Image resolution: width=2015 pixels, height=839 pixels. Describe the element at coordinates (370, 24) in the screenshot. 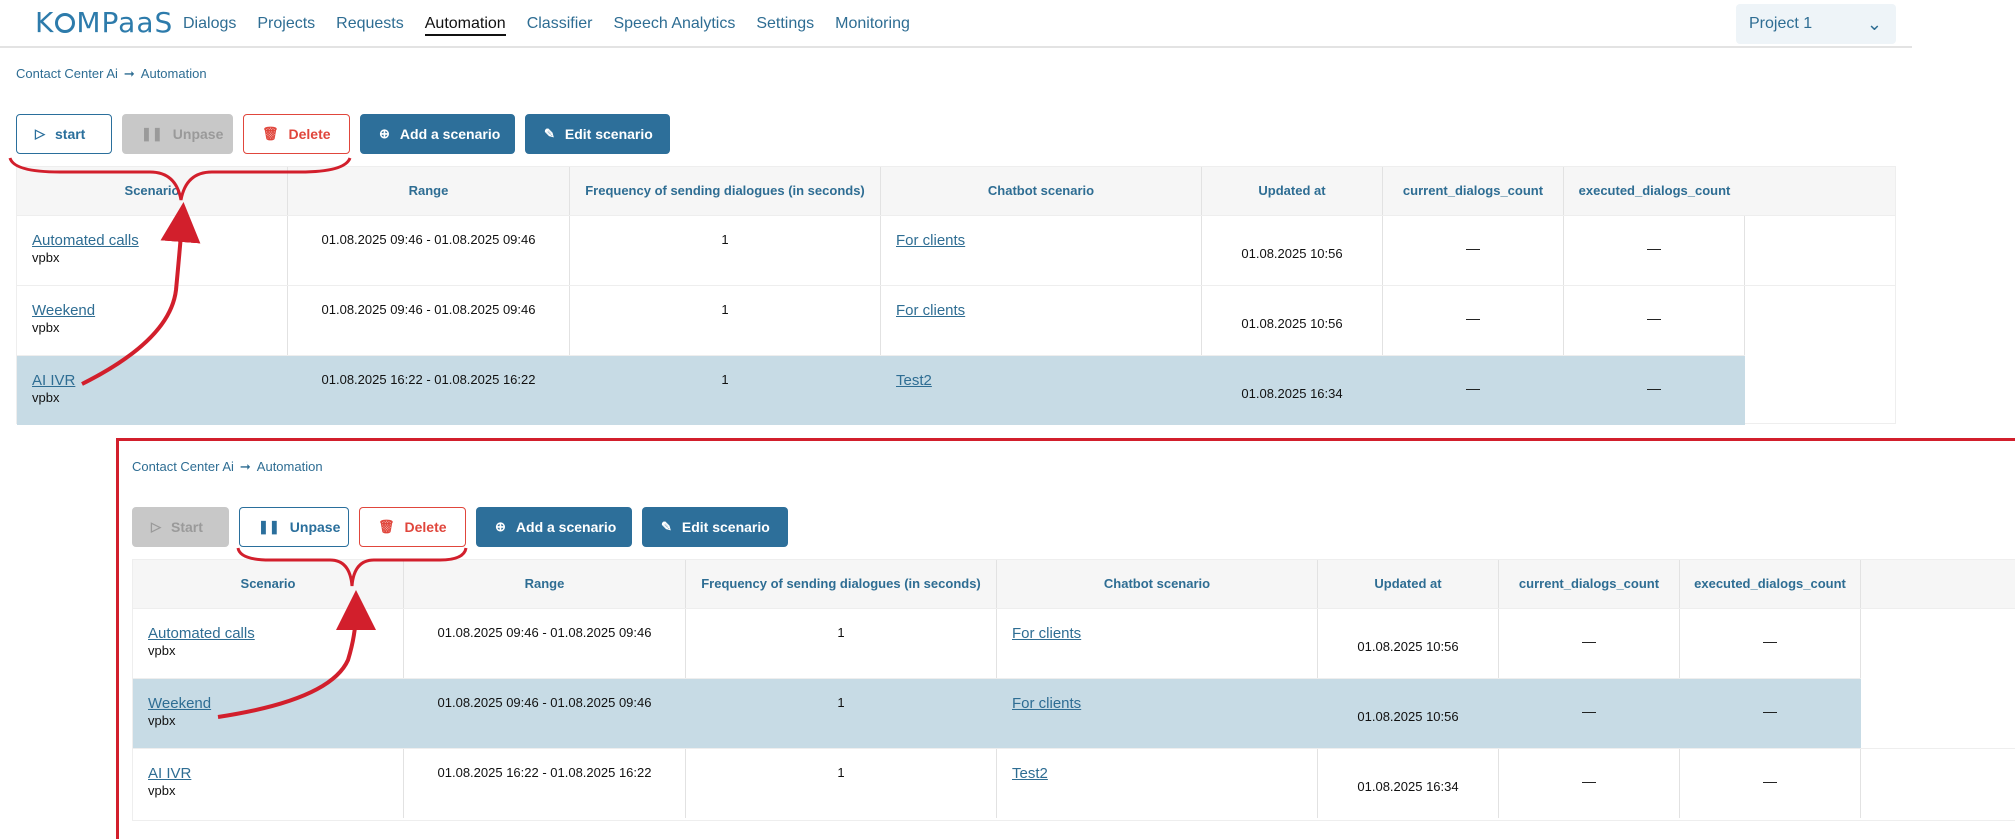

I see `nav-requests: Requests` at that location.